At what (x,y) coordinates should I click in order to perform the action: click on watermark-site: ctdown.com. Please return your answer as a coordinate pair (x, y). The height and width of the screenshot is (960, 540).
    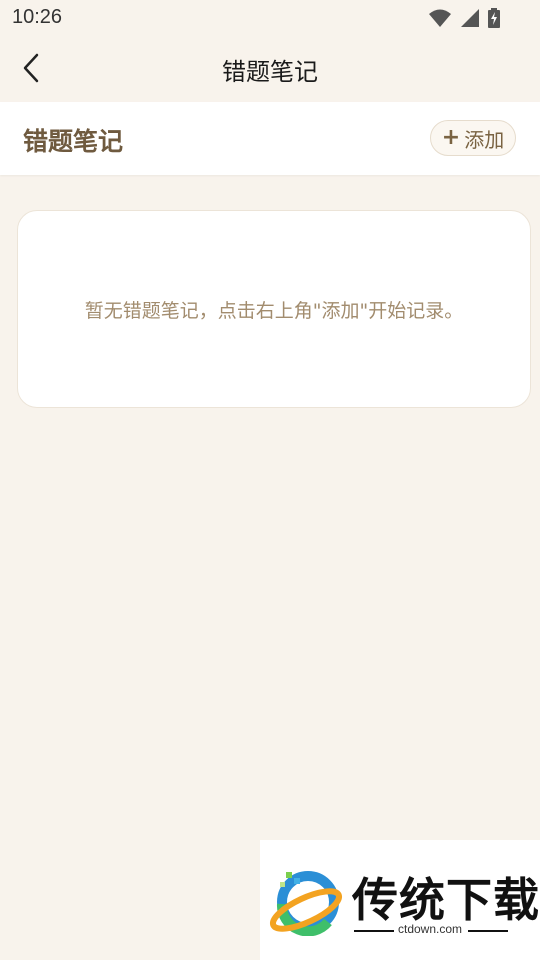
    Looking at the image, I should click on (430, 929).